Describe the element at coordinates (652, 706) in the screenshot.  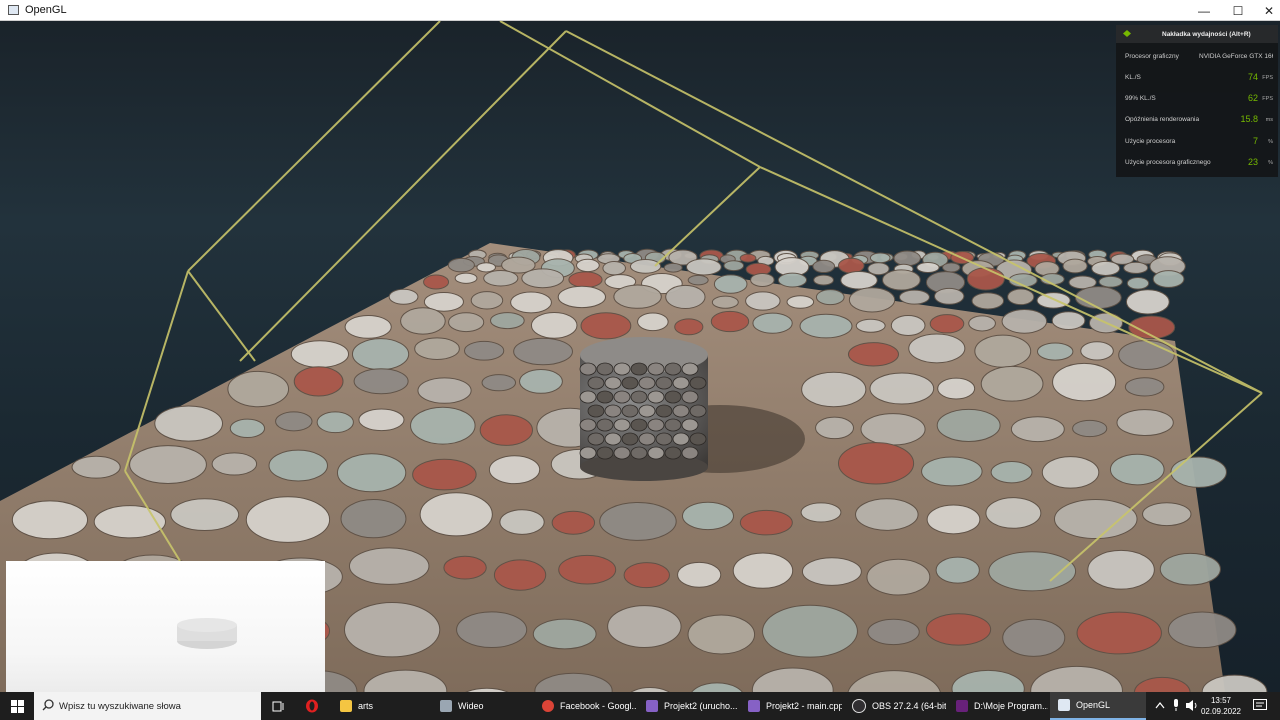
I see `visual-studio-icon` at that location.